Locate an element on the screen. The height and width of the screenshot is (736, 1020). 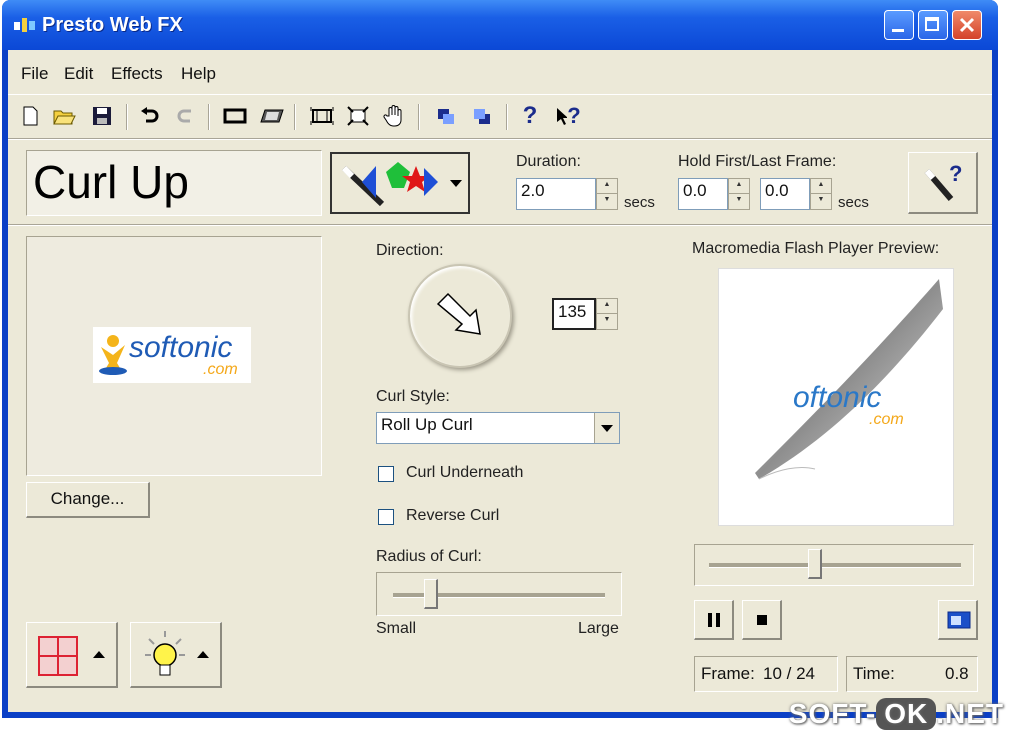
new-icon is located at coordinates (30, 116).